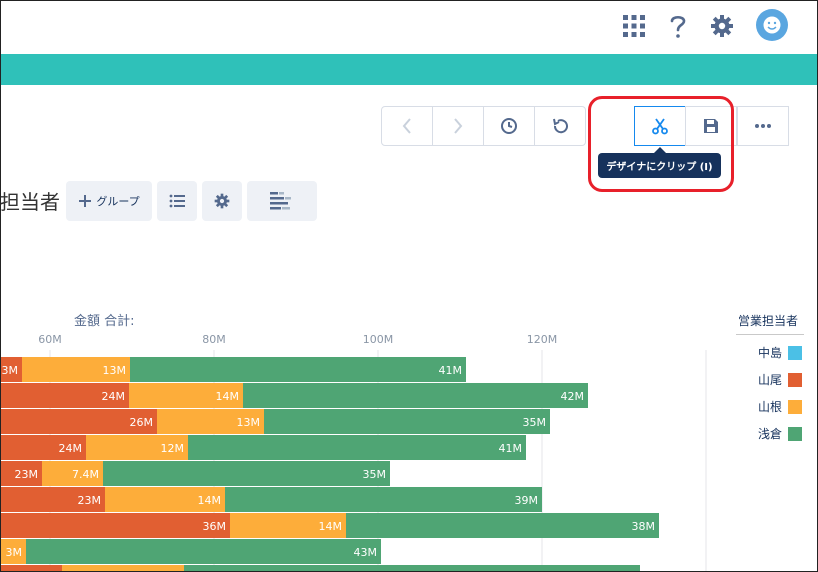 This screenshot has height=572, width=818. Describe the element at coordinates (542, 339) in the screenshot. I see `x-tick-label: 120M` at that location.